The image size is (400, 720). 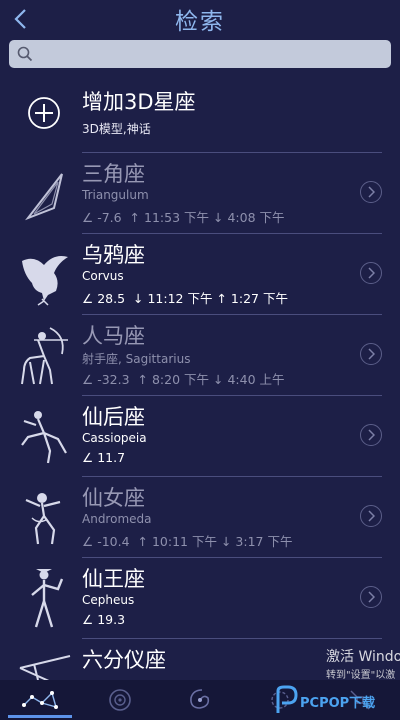 What do you see at coordinates (114, 438) in the screenshot?
I see `constellation-latin-name: Cassiopeia` at bounding box center [114, 438].